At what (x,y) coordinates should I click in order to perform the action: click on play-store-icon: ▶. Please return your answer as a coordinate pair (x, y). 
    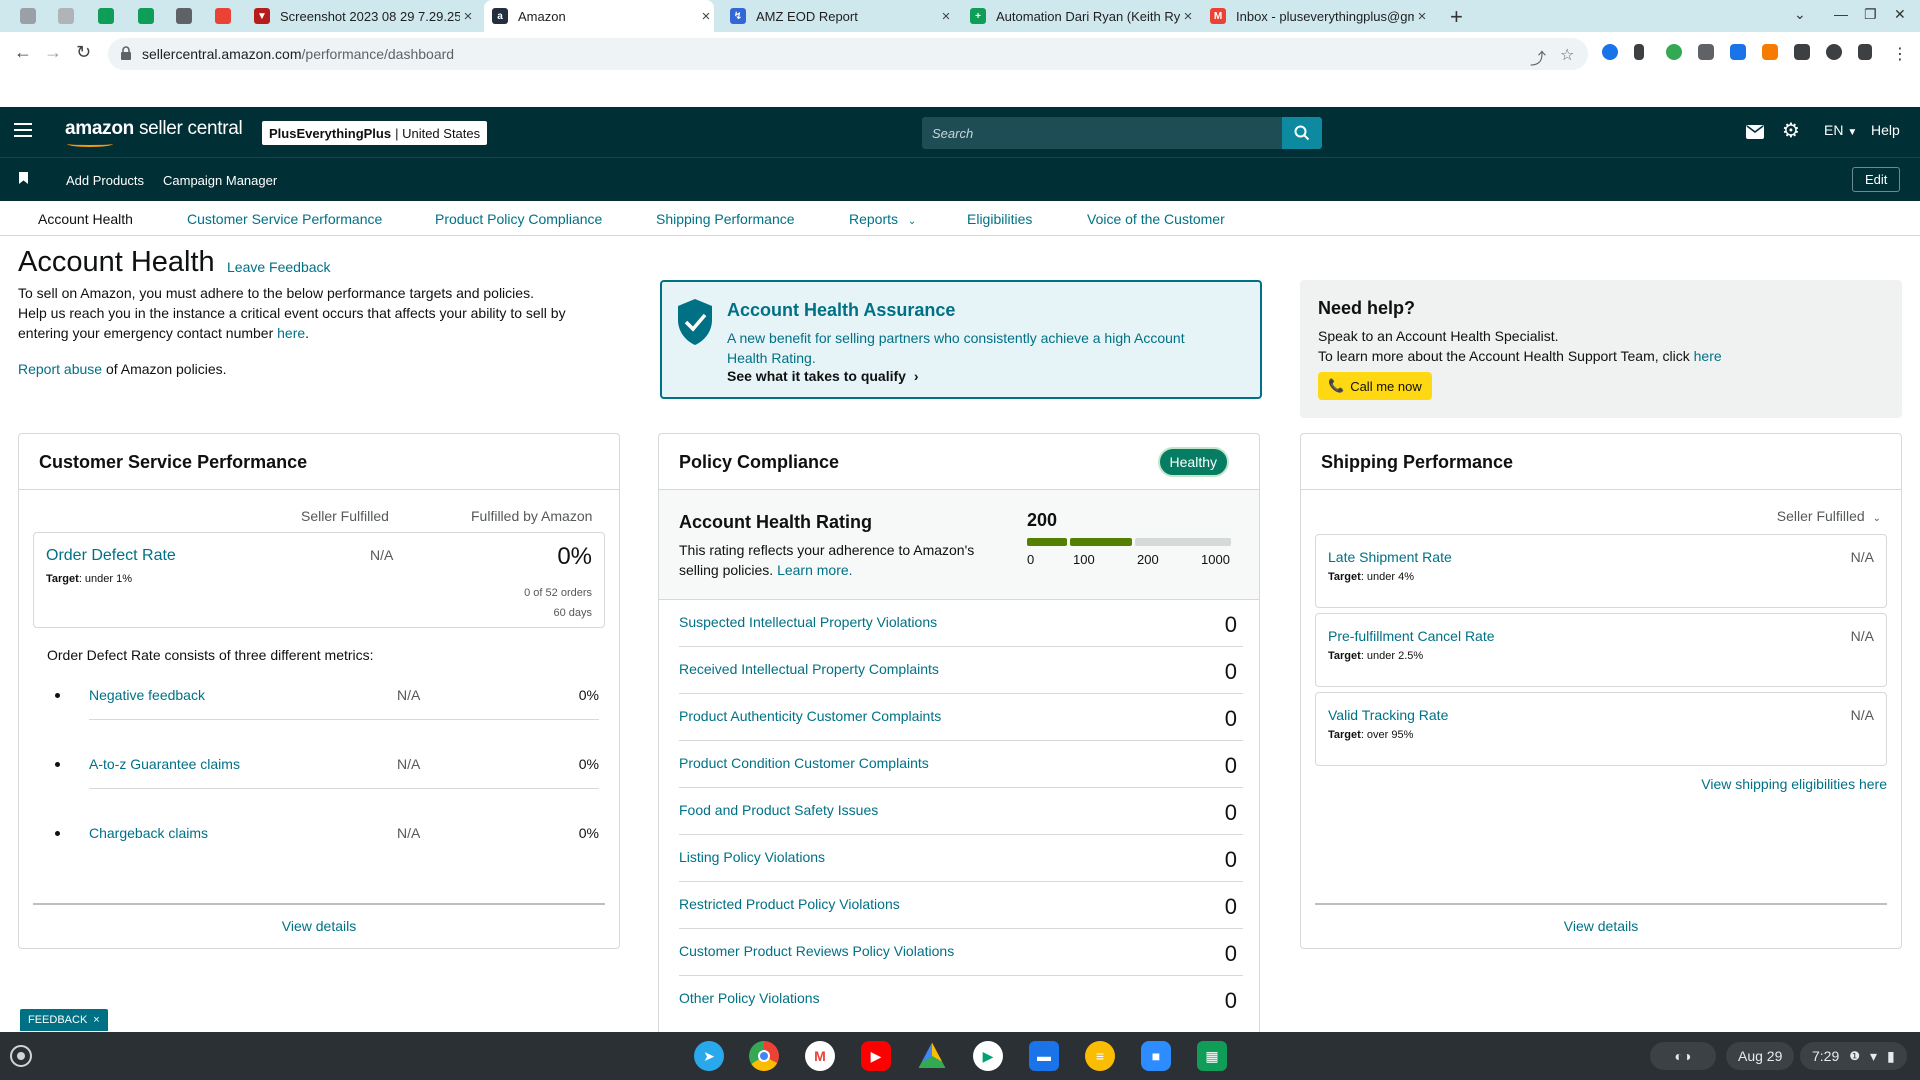
    Looking at the image, I should click on (988, 1056).